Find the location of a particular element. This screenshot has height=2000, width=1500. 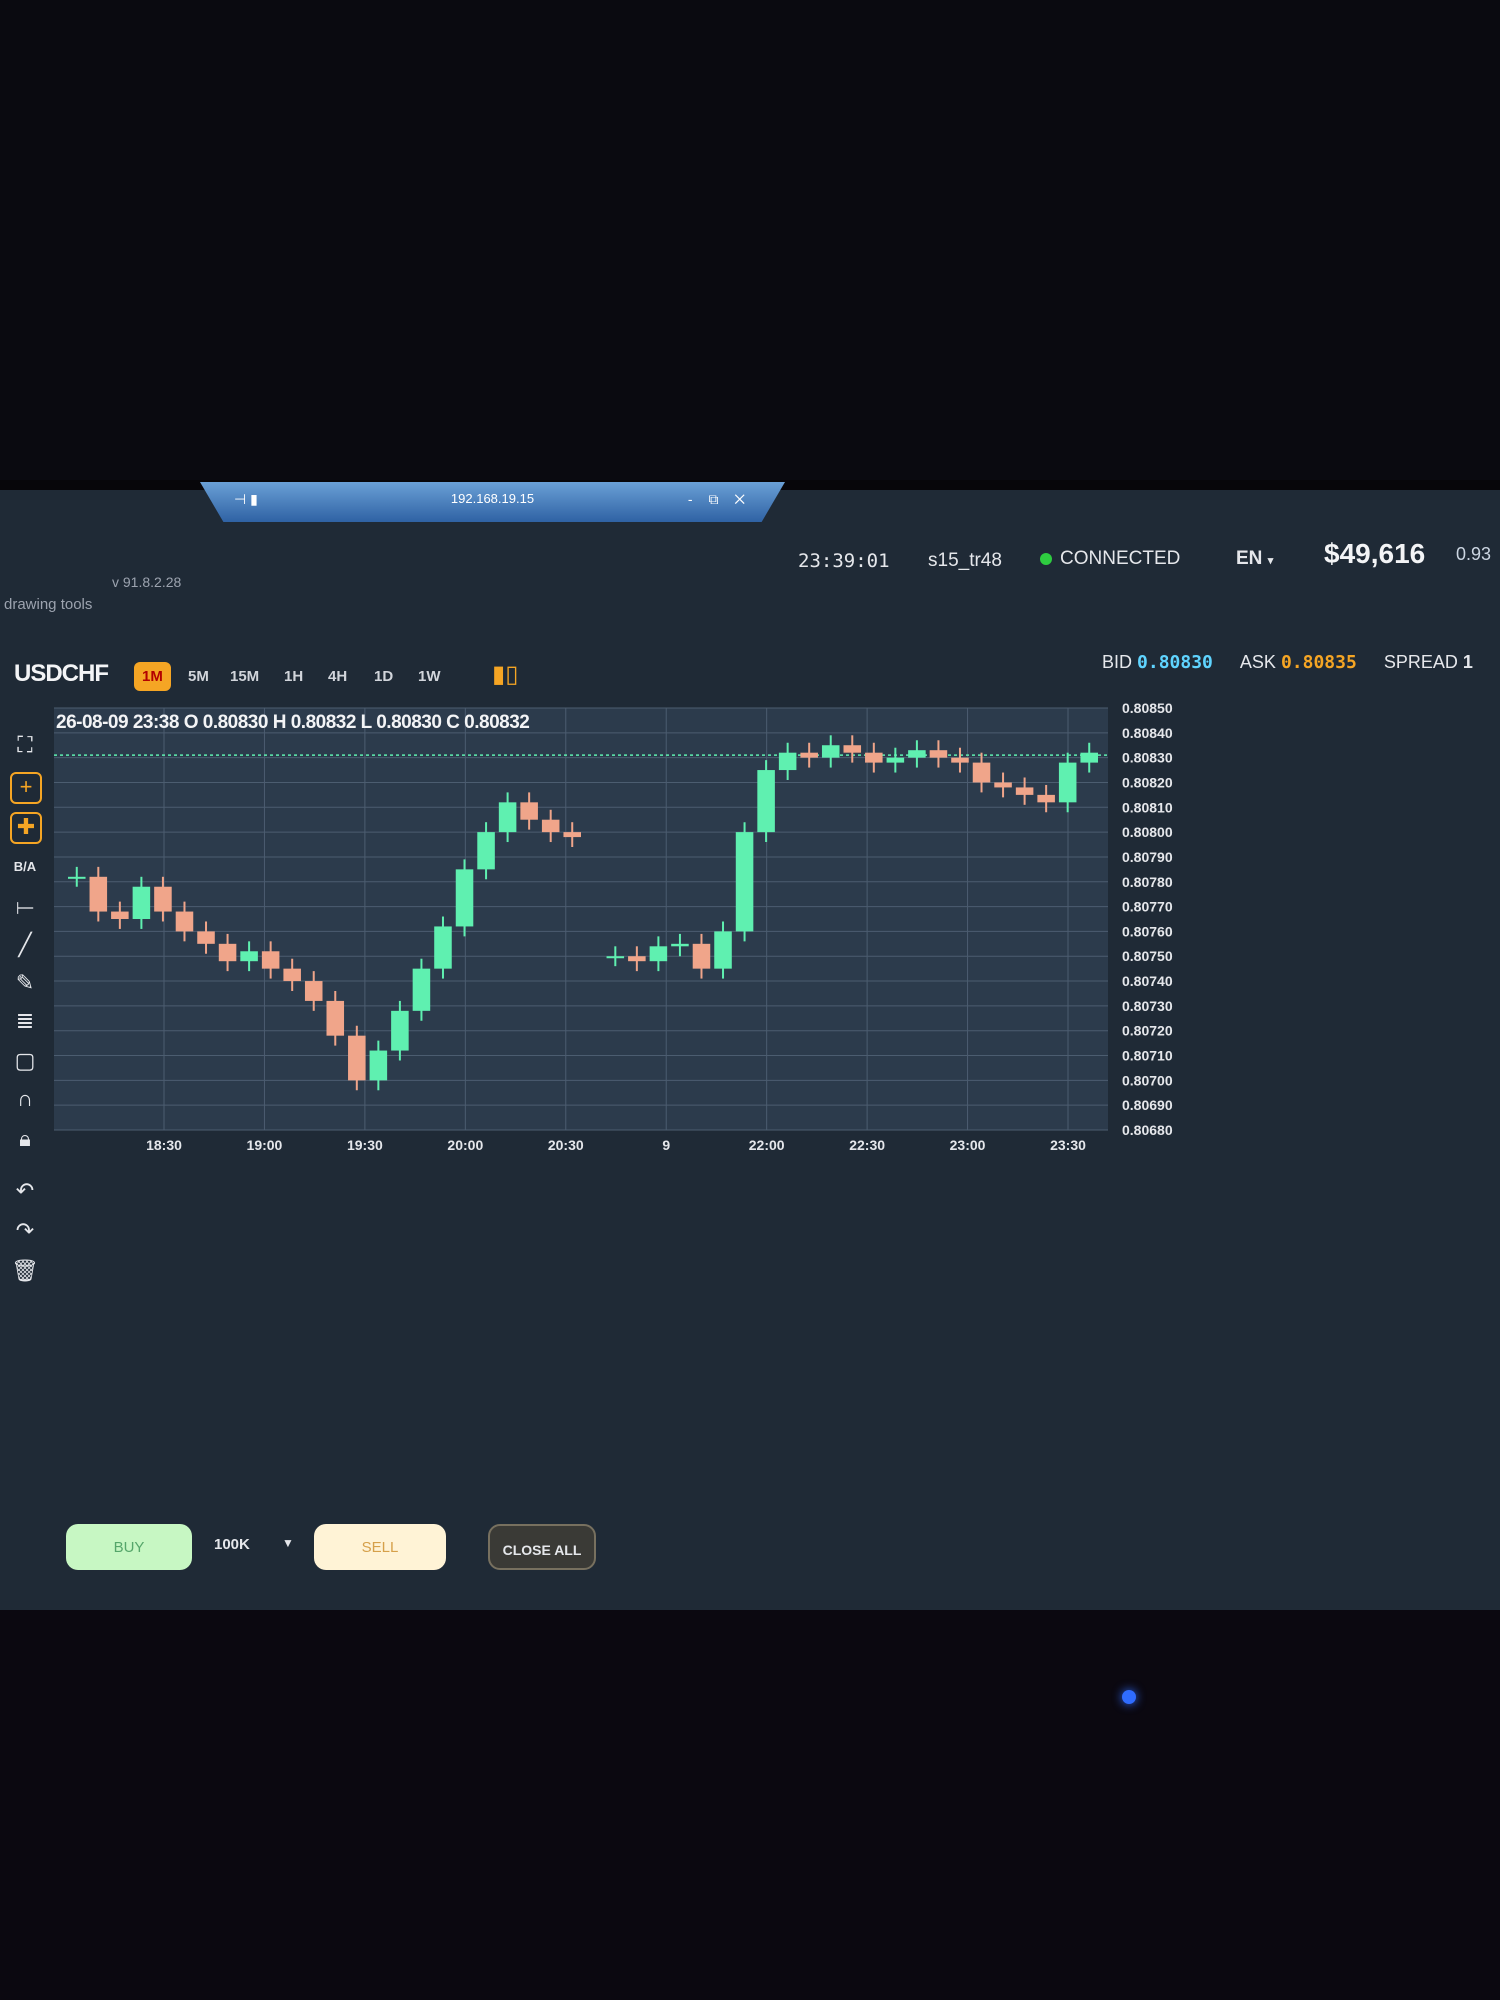

quantity-select: 100K is located at coordinates (232, 1544).